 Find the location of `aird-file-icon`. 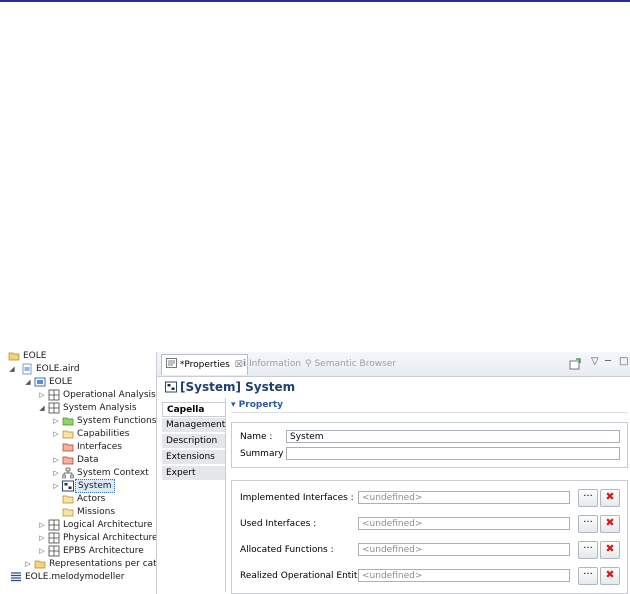

aird-file-icon is located at coordinates (27, 369).